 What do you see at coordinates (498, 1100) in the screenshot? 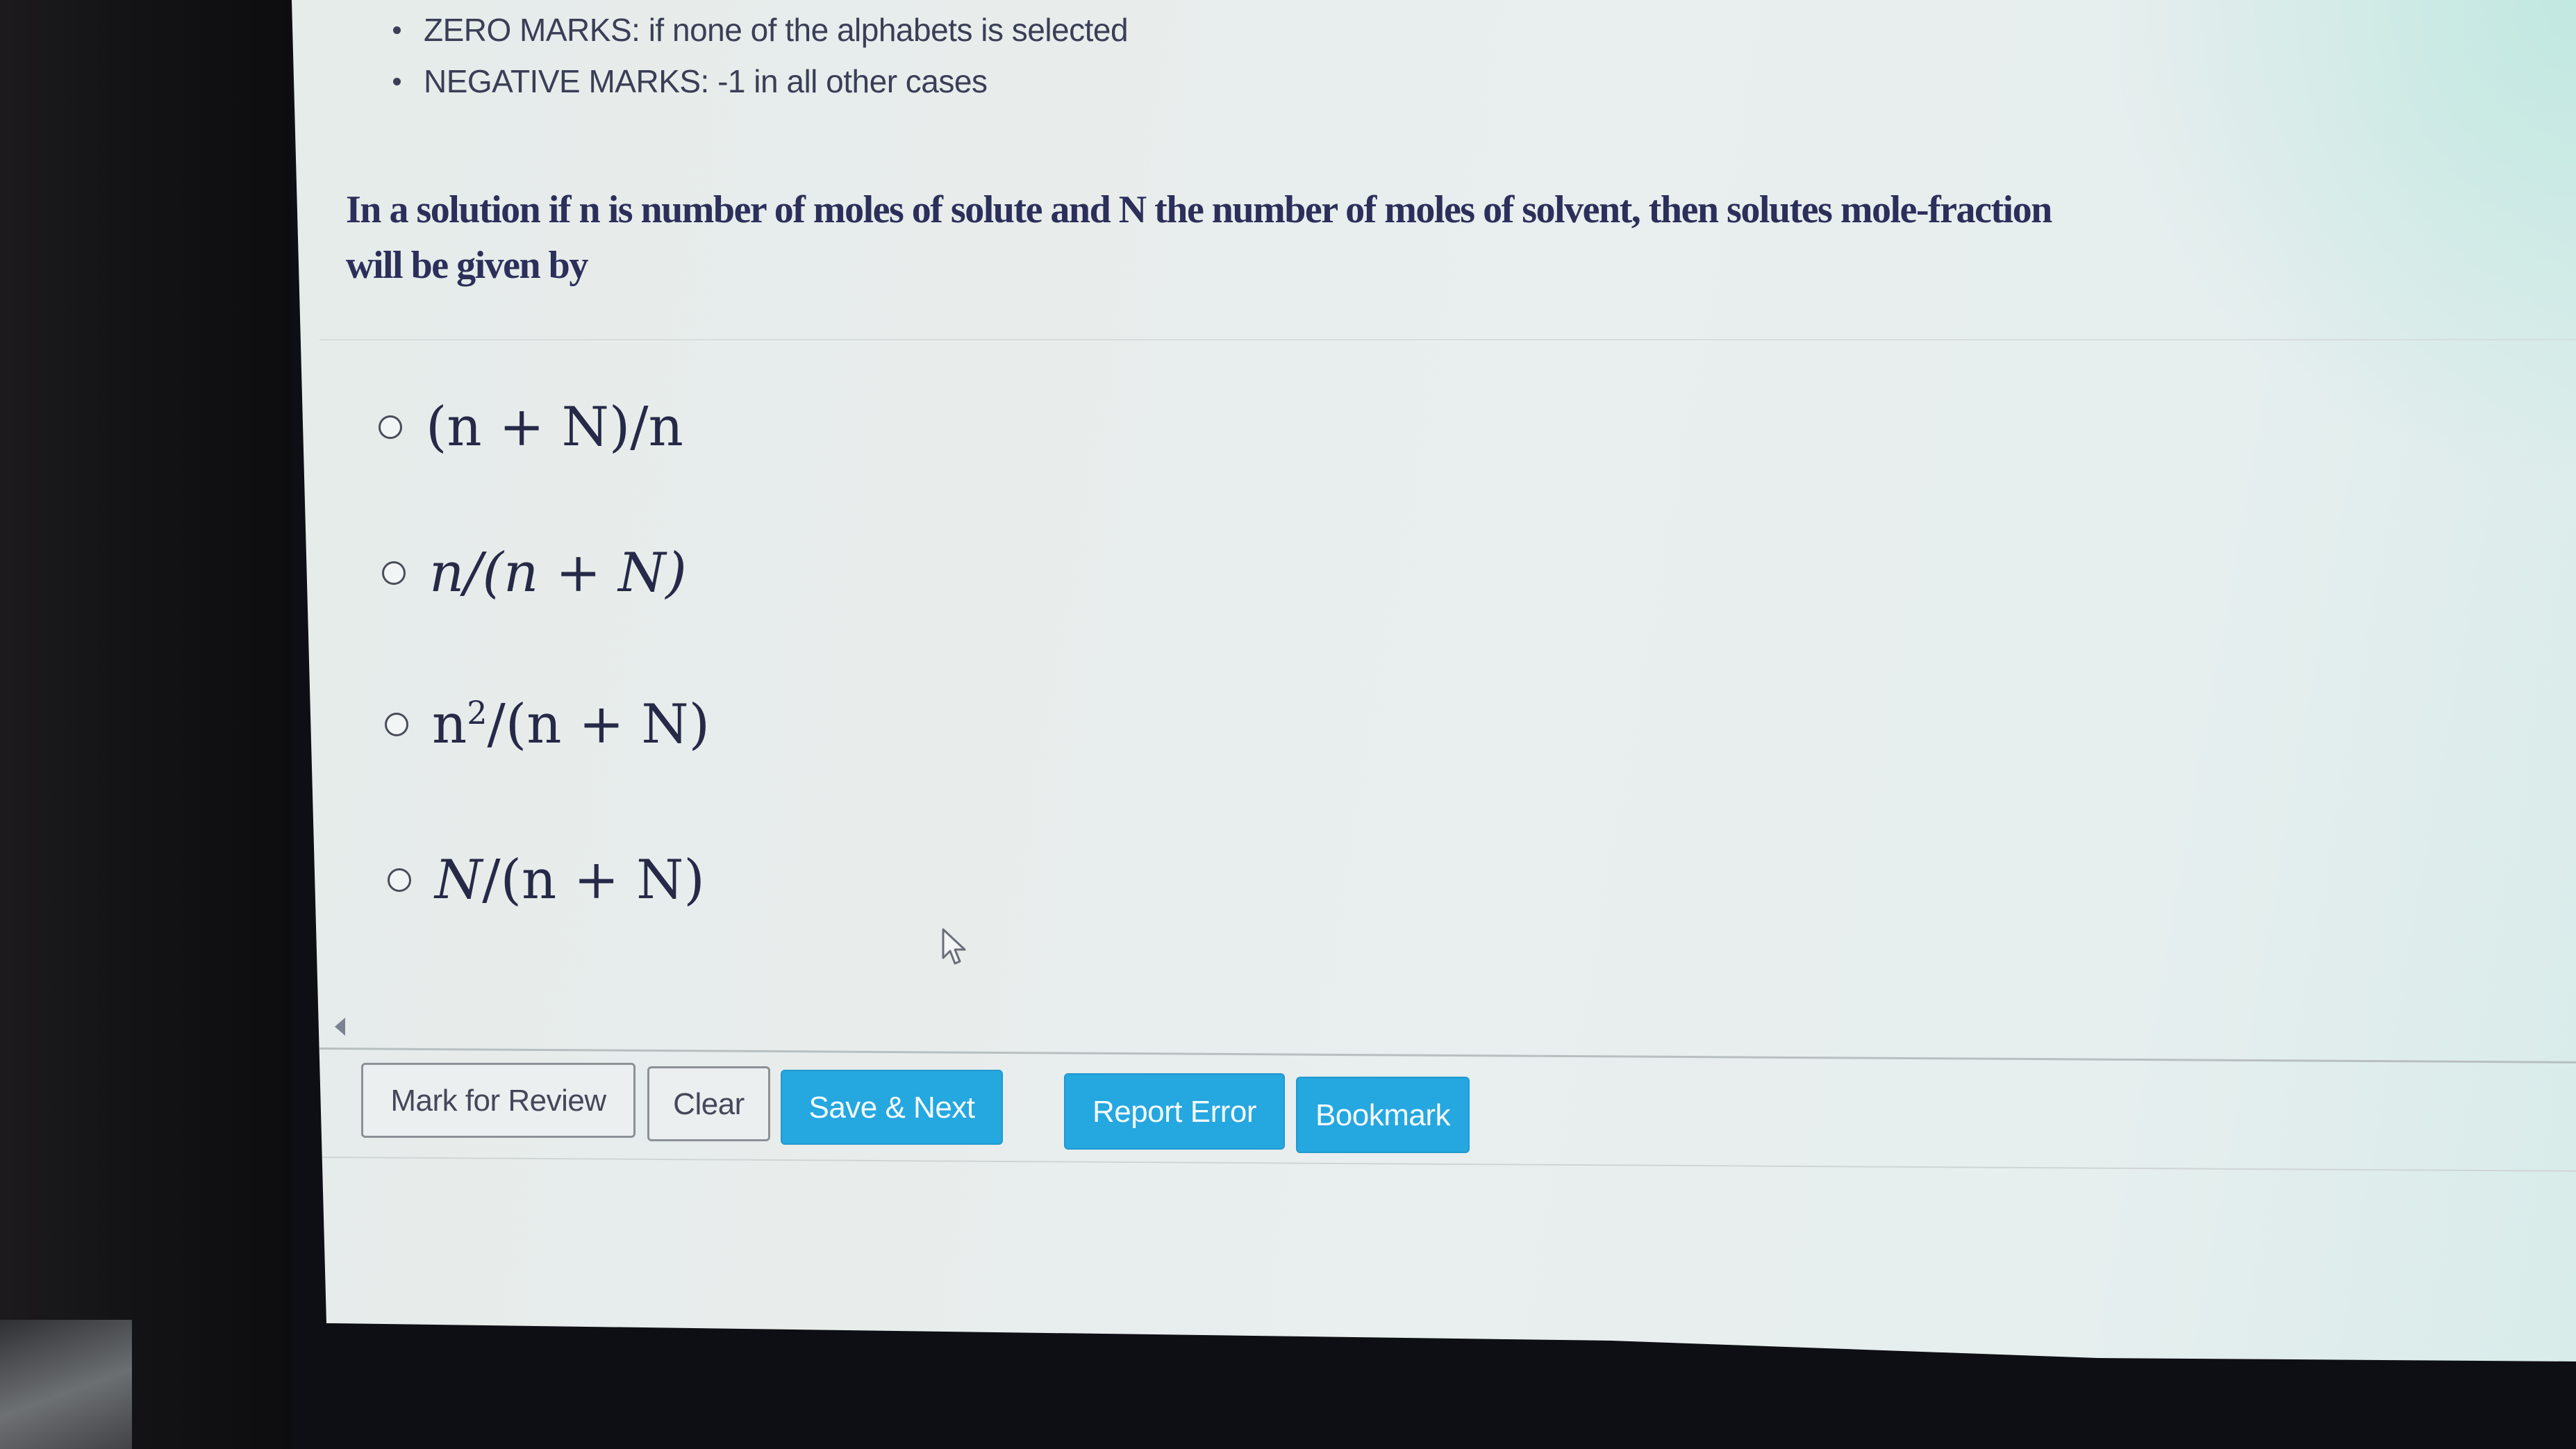
I see `mark-for-review-button: Mark for Review` at bounding box center [498, 1100].